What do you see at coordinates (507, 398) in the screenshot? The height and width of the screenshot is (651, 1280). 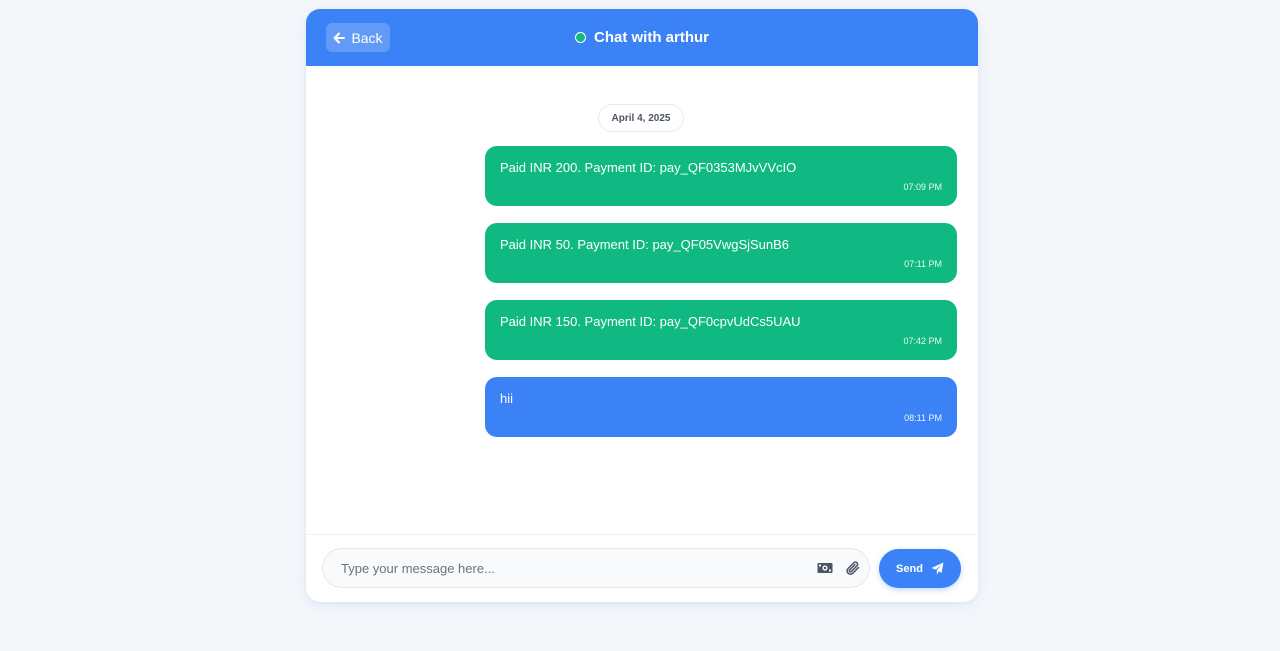 I see `message-text: hii` at bounding box center [507, 398].